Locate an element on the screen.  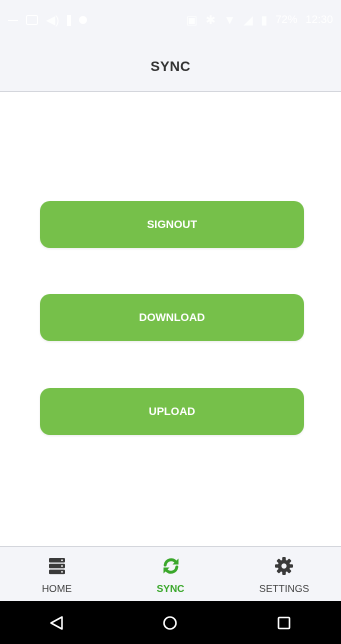
upload-button-label: UPLOAD is located at coordinates (172, 411).